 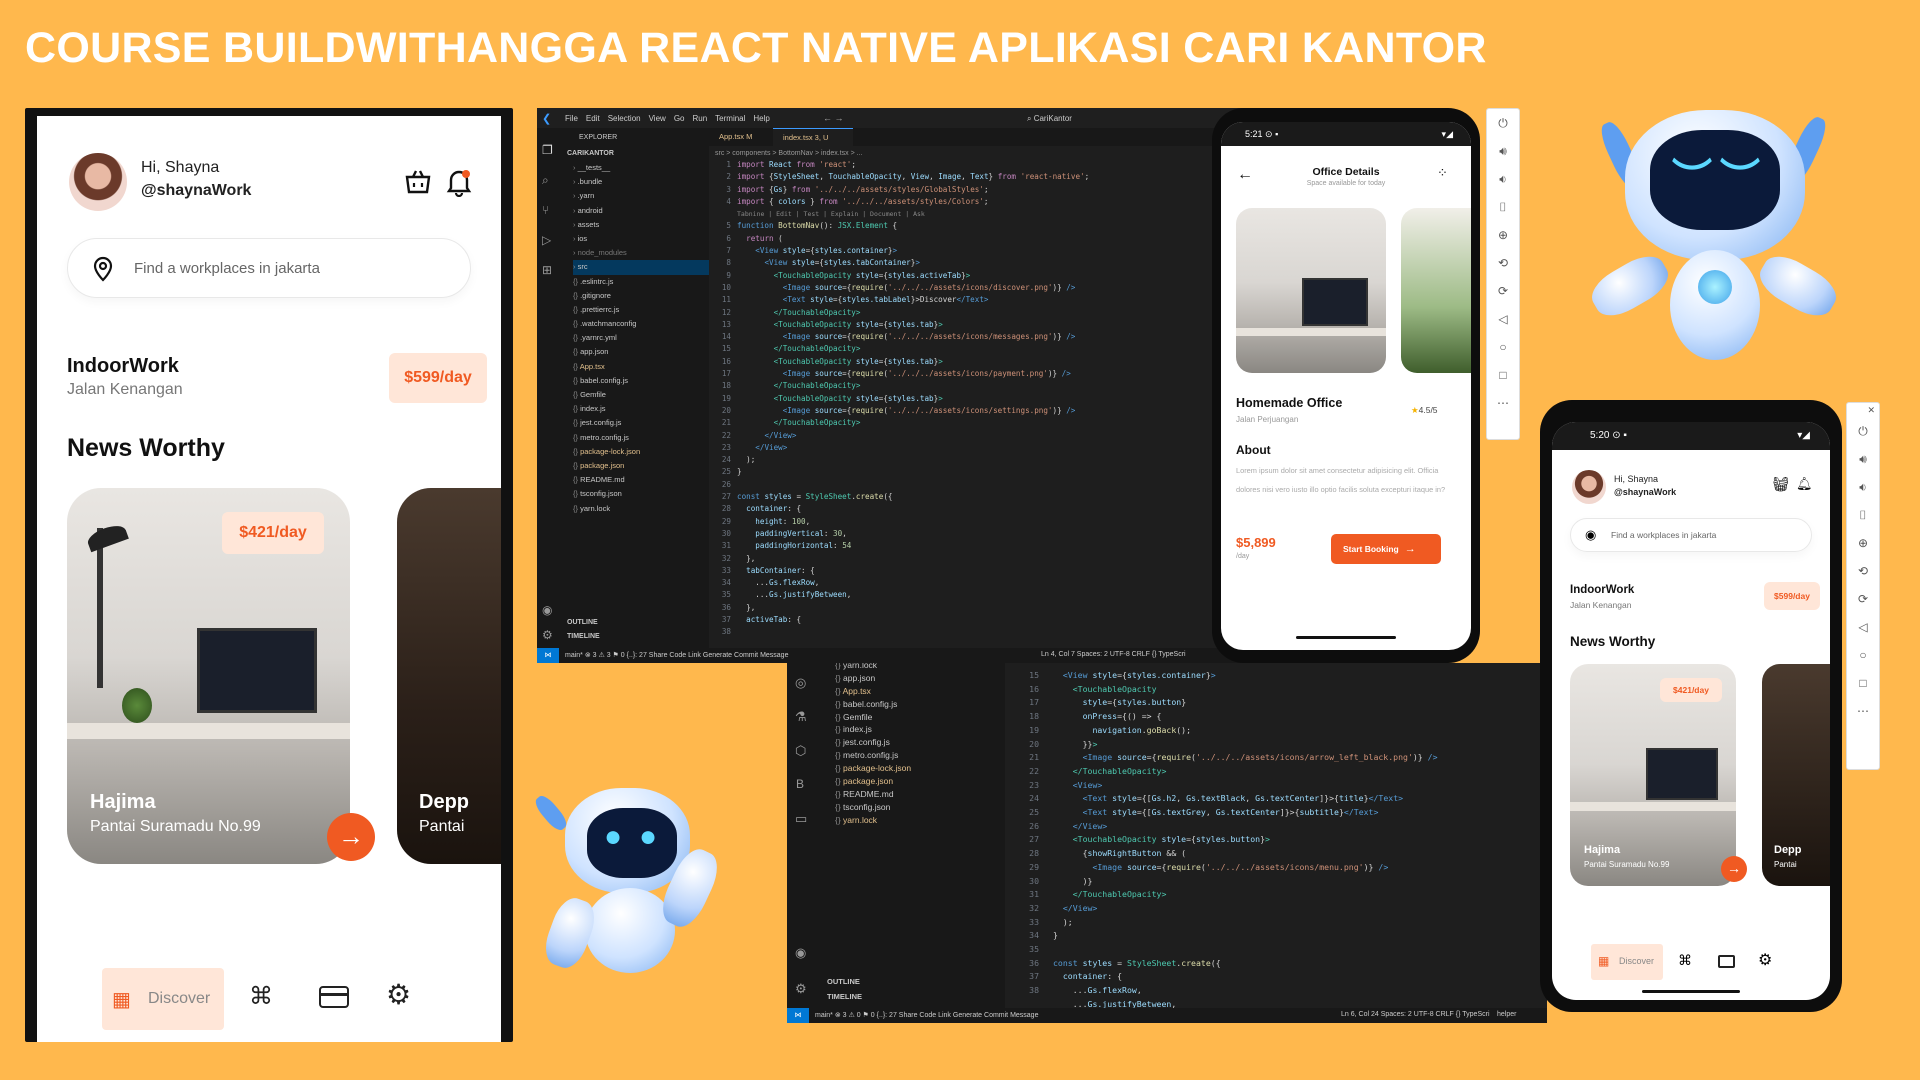 What do you see at coordinates (920, 691) in the screenshot?
I see `file-item: {} App.tsx` at bounding box center [920, 691].